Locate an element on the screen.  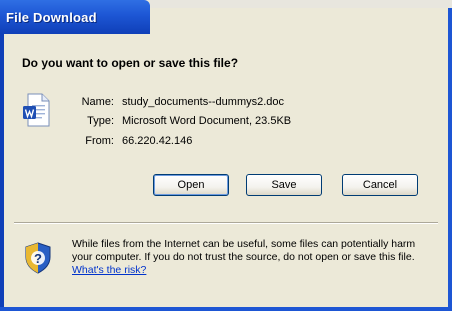
word-document-icon is located at coordinates (36, 110).